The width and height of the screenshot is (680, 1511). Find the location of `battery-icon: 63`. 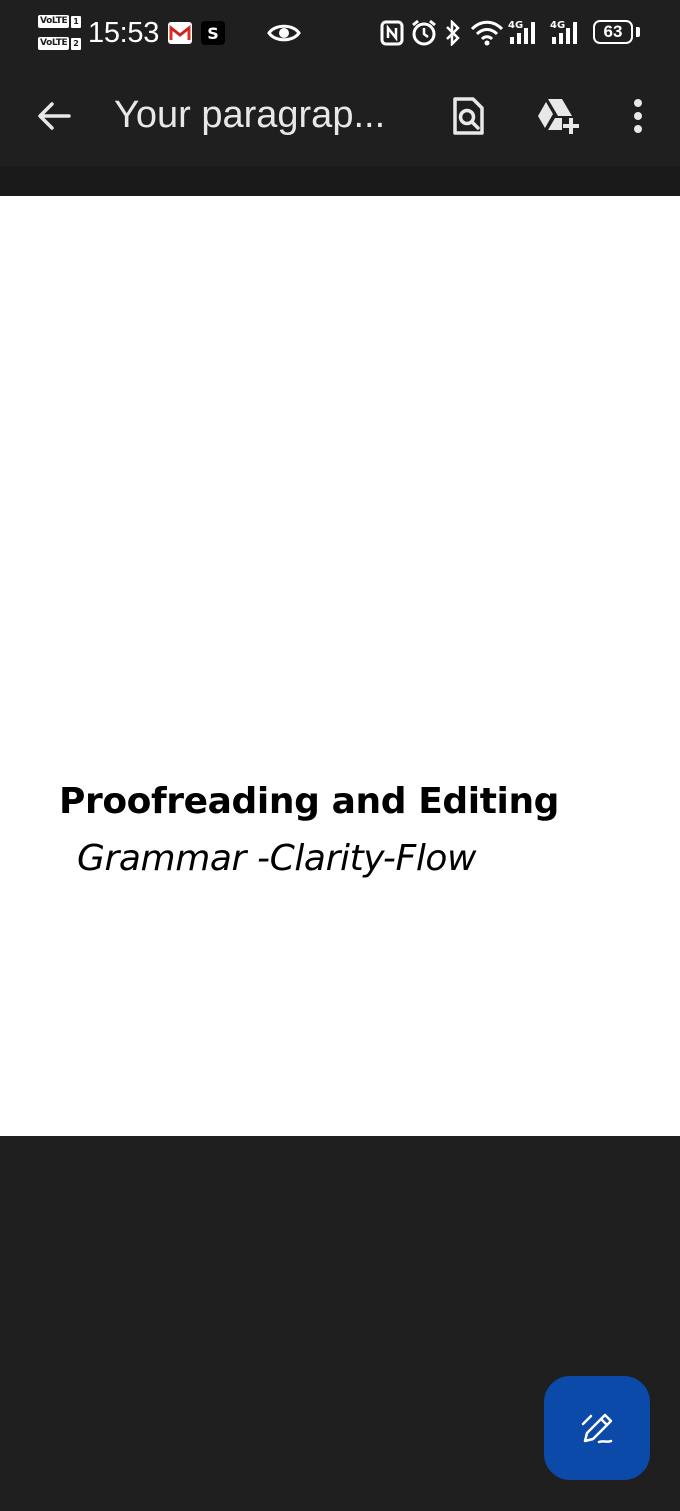

battery-icon: 63 is located at coordinates (613, 32).